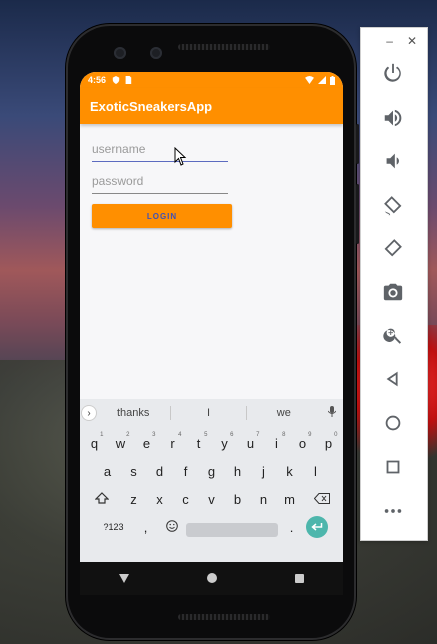 The image size is (437, 644). What do you see at coordinates (394, 40) in the screenshot?
I see `toolbar-header: – ✕` at bounding box center [394, 40].